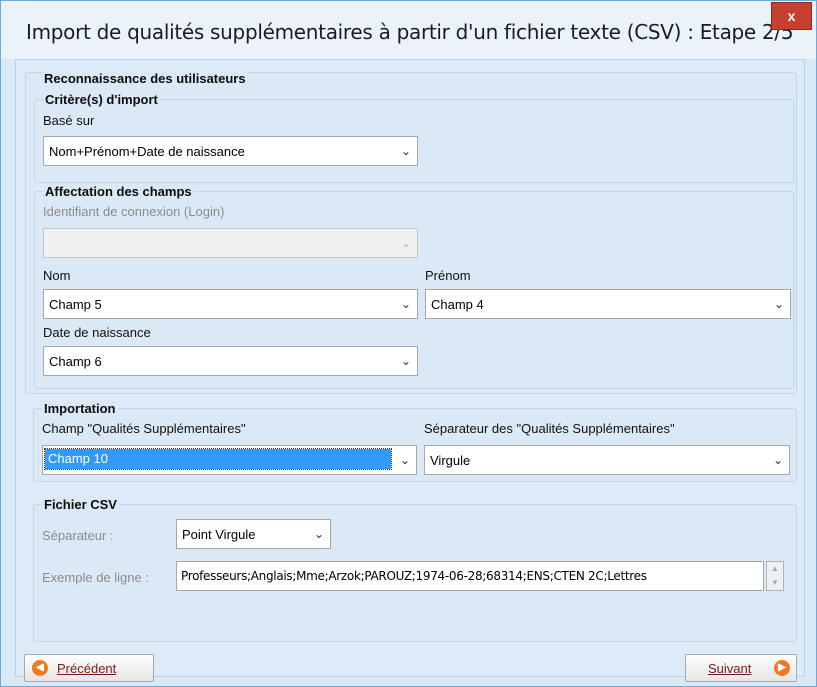 The height and width of the screenshot is (687, 817). I want to click on prenom-label: Prénom, so click(448, 275).